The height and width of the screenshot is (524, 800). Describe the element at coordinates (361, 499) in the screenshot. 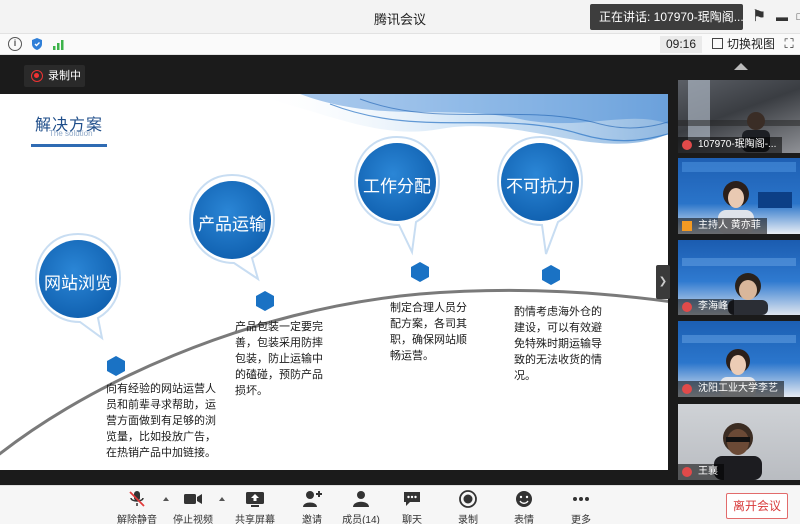

I see `members-icon` at that location.